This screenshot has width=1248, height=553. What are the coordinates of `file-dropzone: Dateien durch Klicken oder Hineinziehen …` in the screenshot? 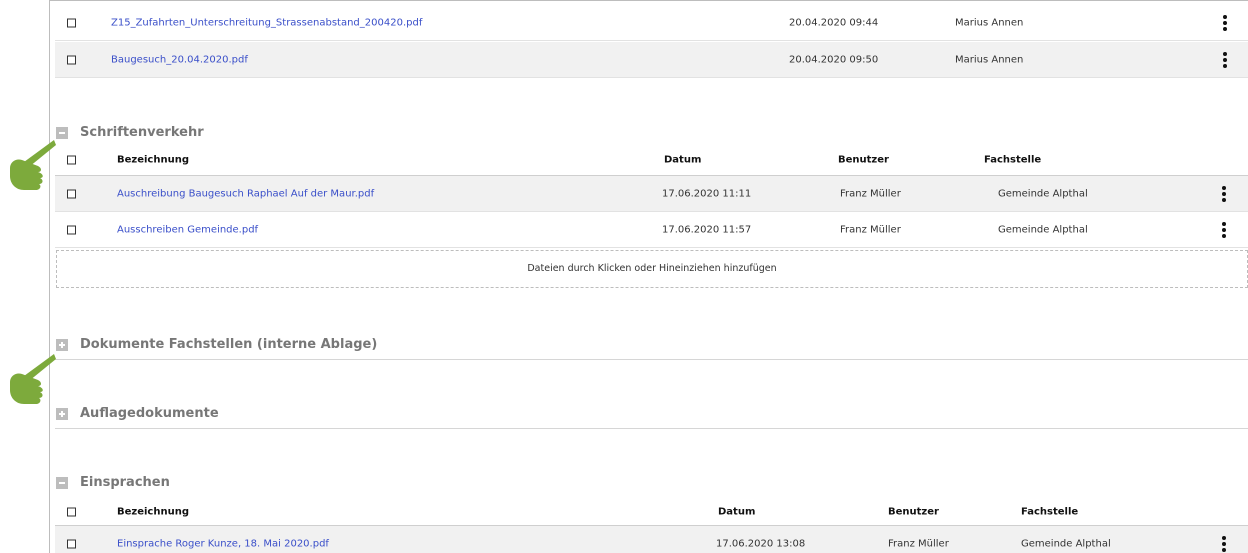 It's located at (652, 269).